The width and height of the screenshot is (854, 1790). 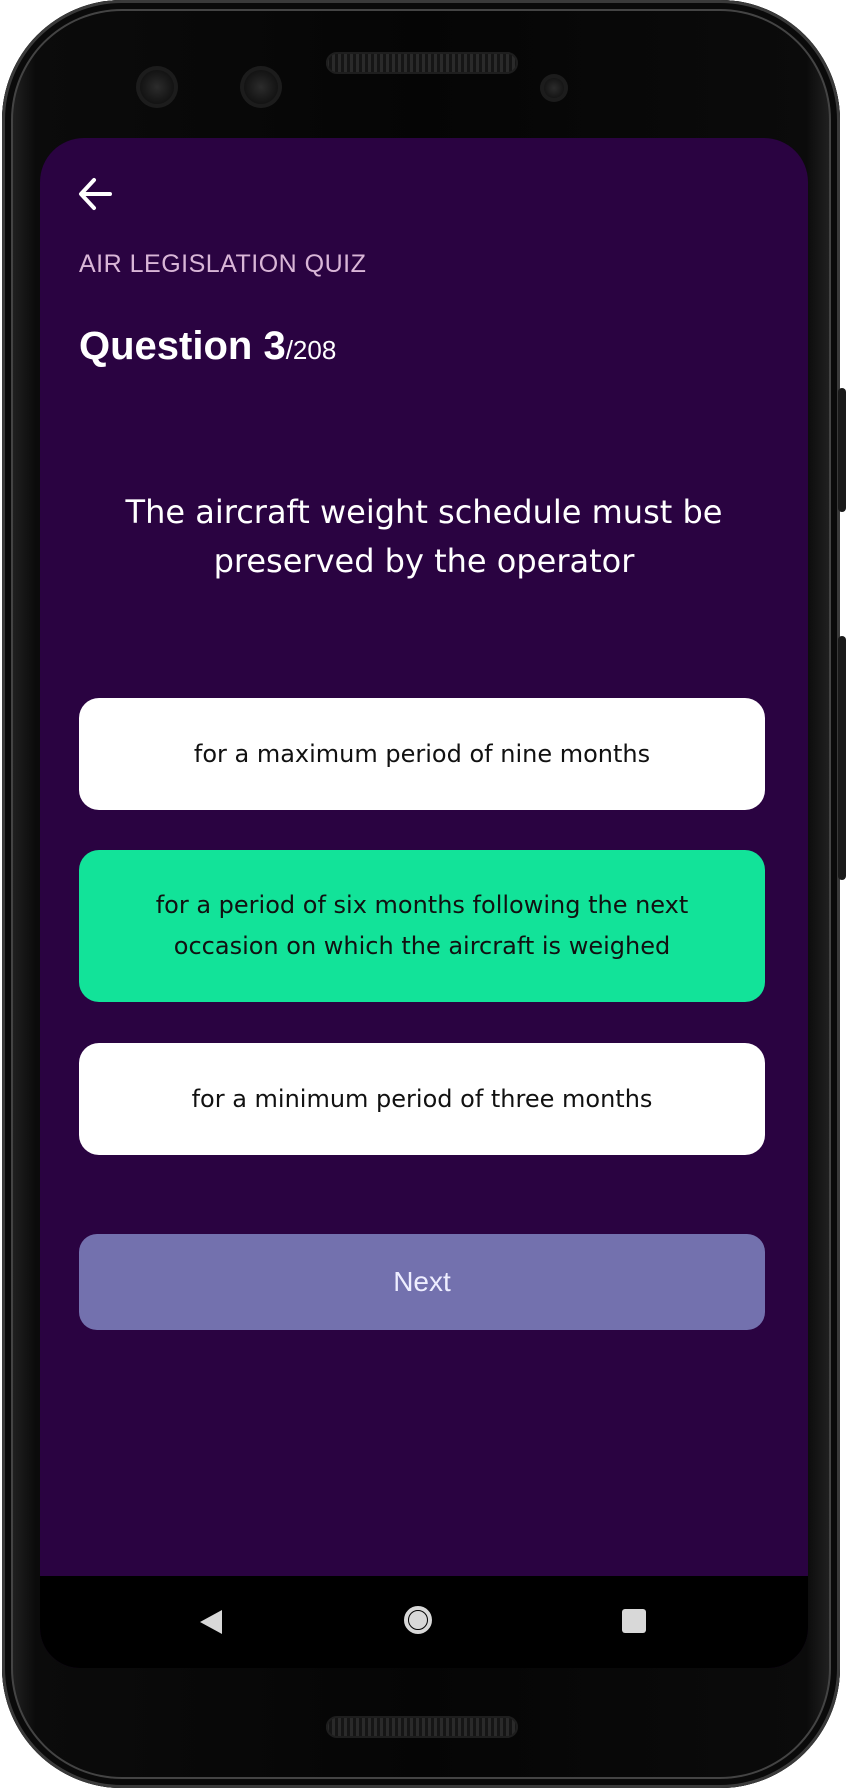 I want to click on triangle-back-icon, so click(x=211, y=1622).